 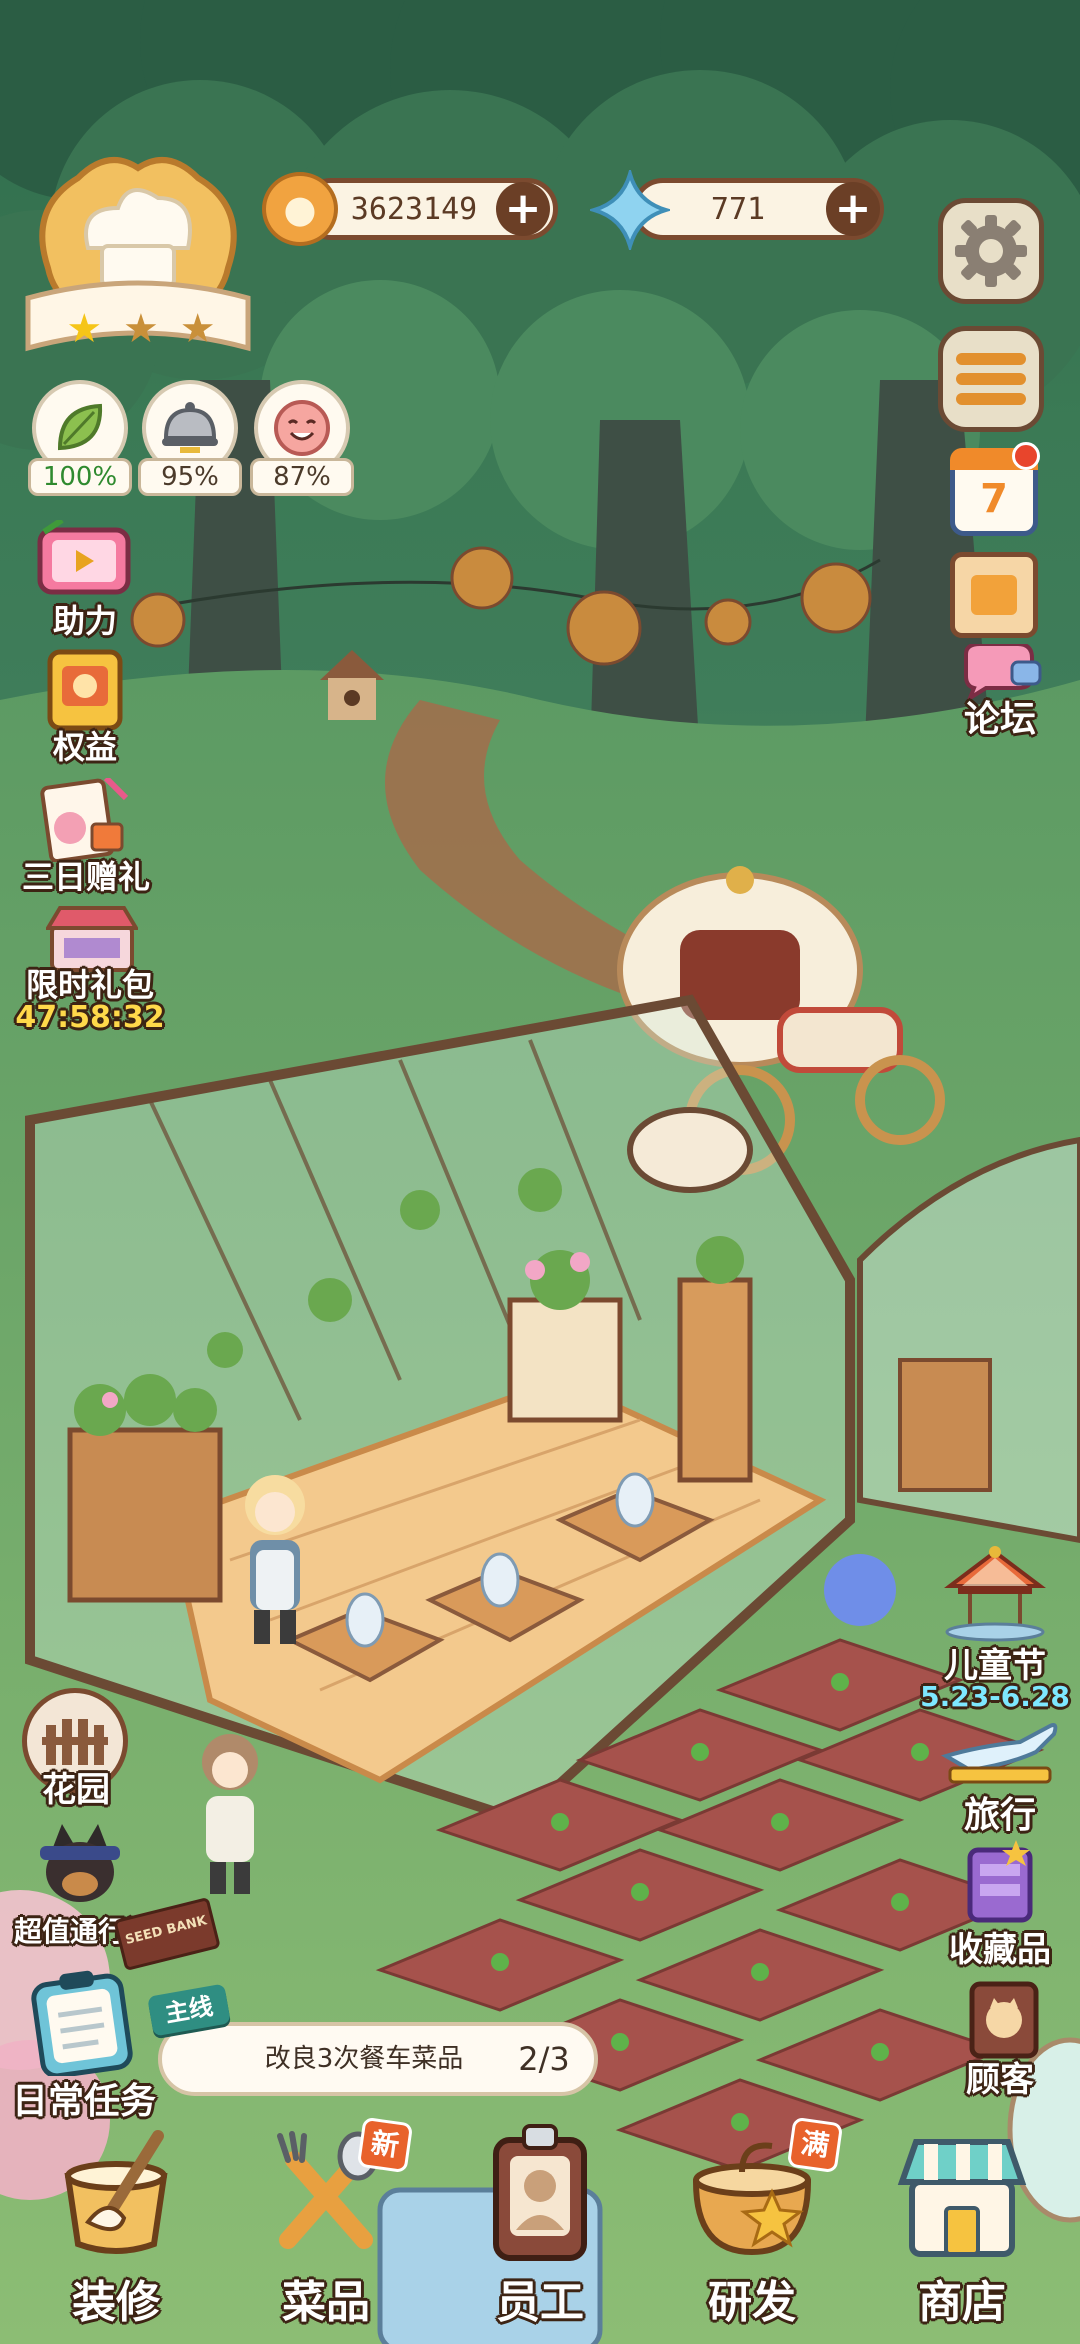 I want to click on nav-staff: 员工, so click(x=540, y=2230).